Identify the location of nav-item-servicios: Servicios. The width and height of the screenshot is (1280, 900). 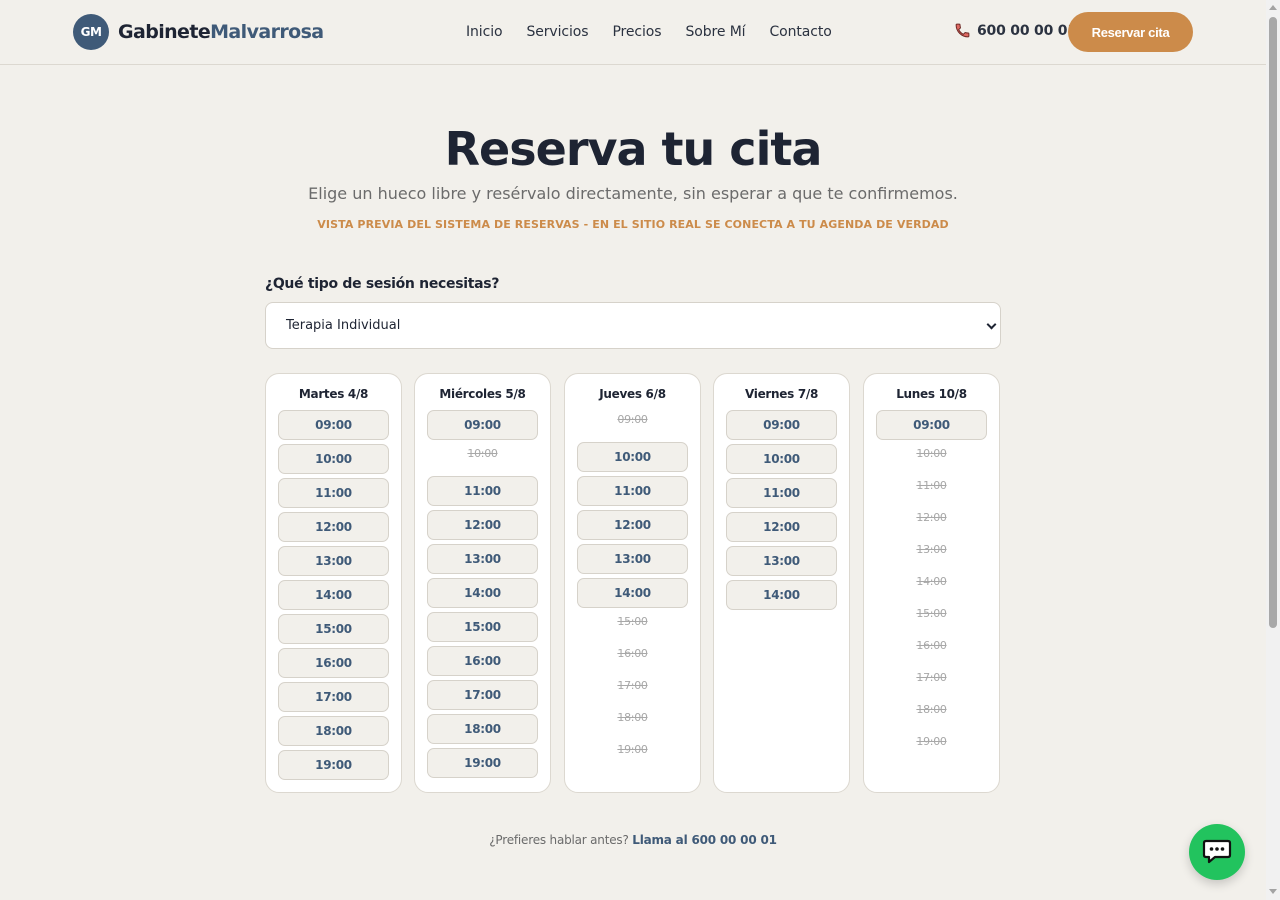
(557, 32).